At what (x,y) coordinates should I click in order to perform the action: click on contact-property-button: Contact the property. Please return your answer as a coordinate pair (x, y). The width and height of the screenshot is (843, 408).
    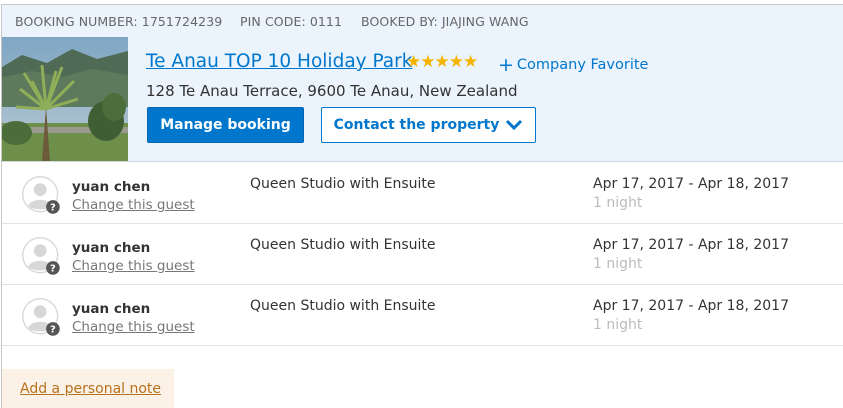
    Looking at the image, I should click on (428, 125).